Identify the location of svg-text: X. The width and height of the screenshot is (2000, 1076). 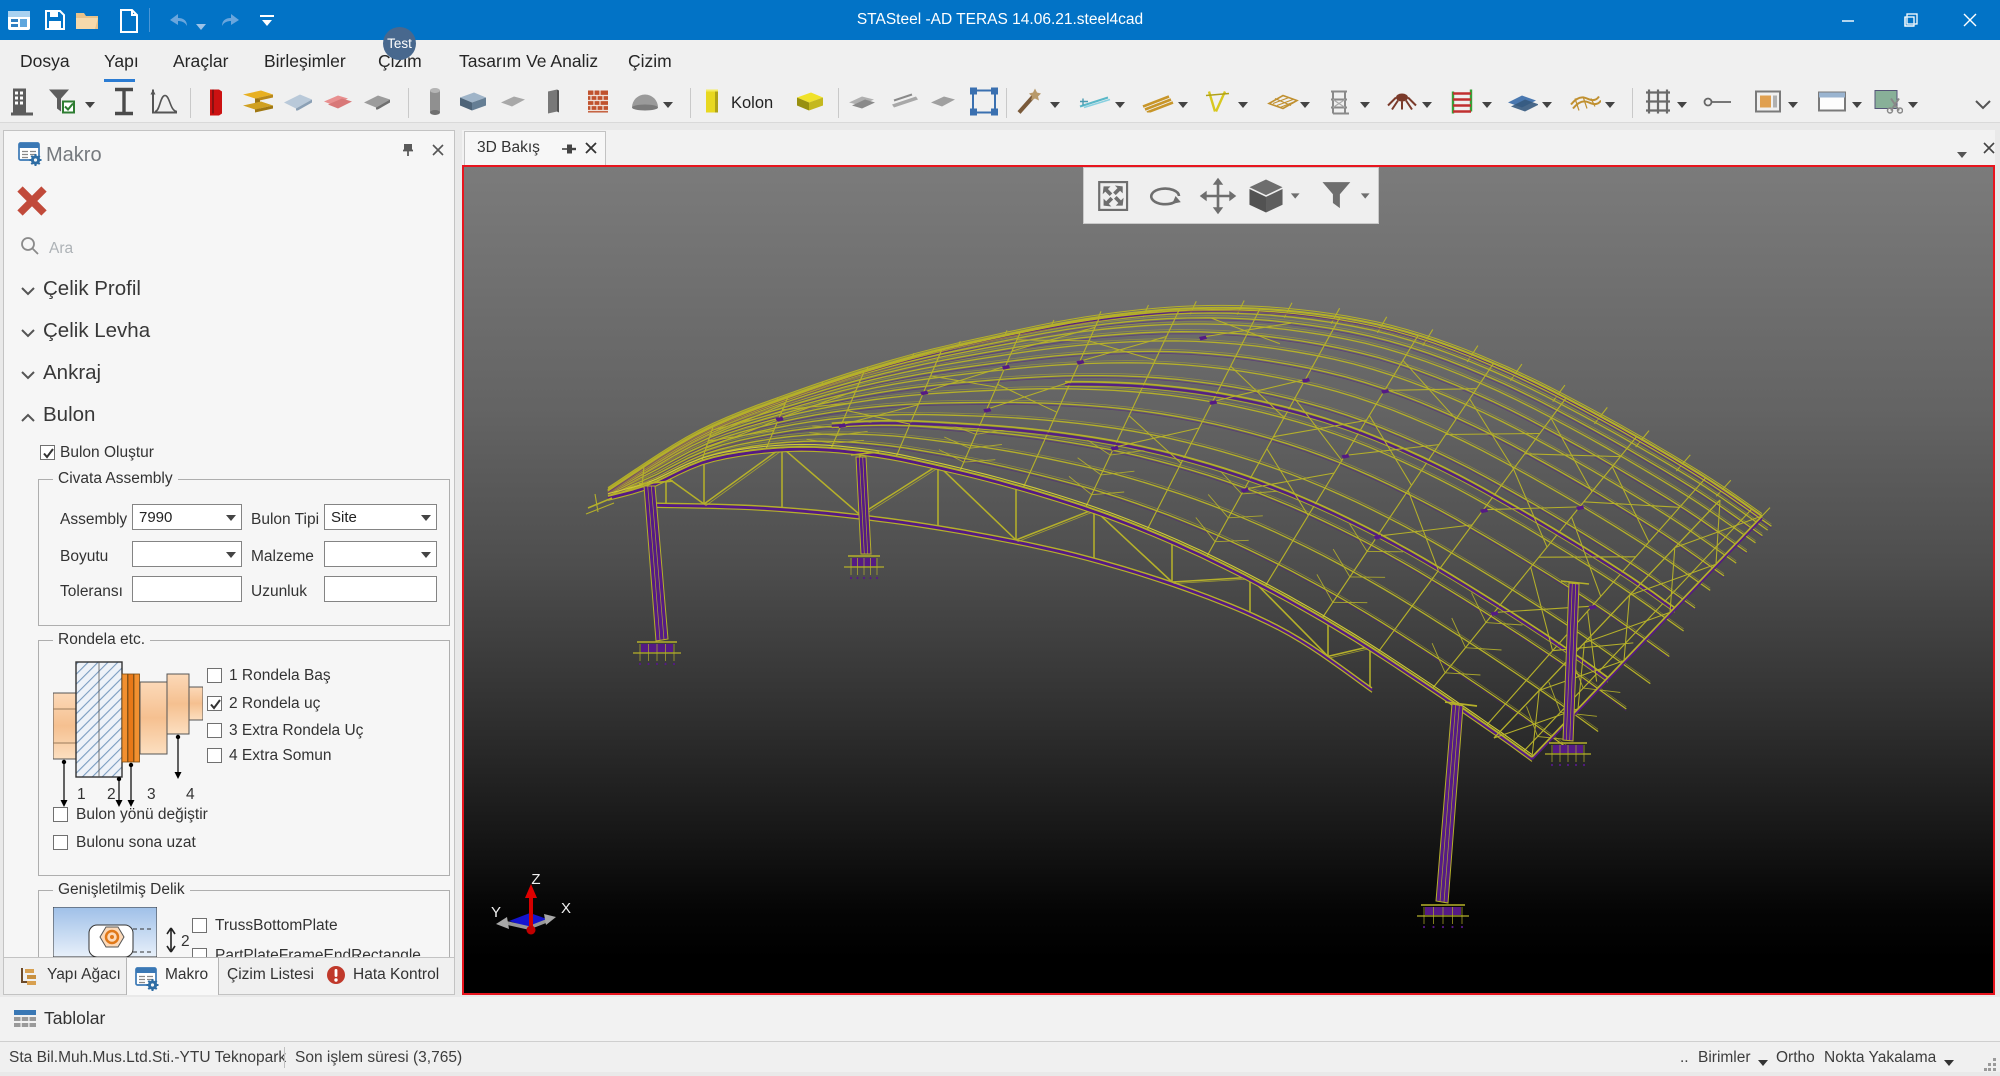
(566, 908).